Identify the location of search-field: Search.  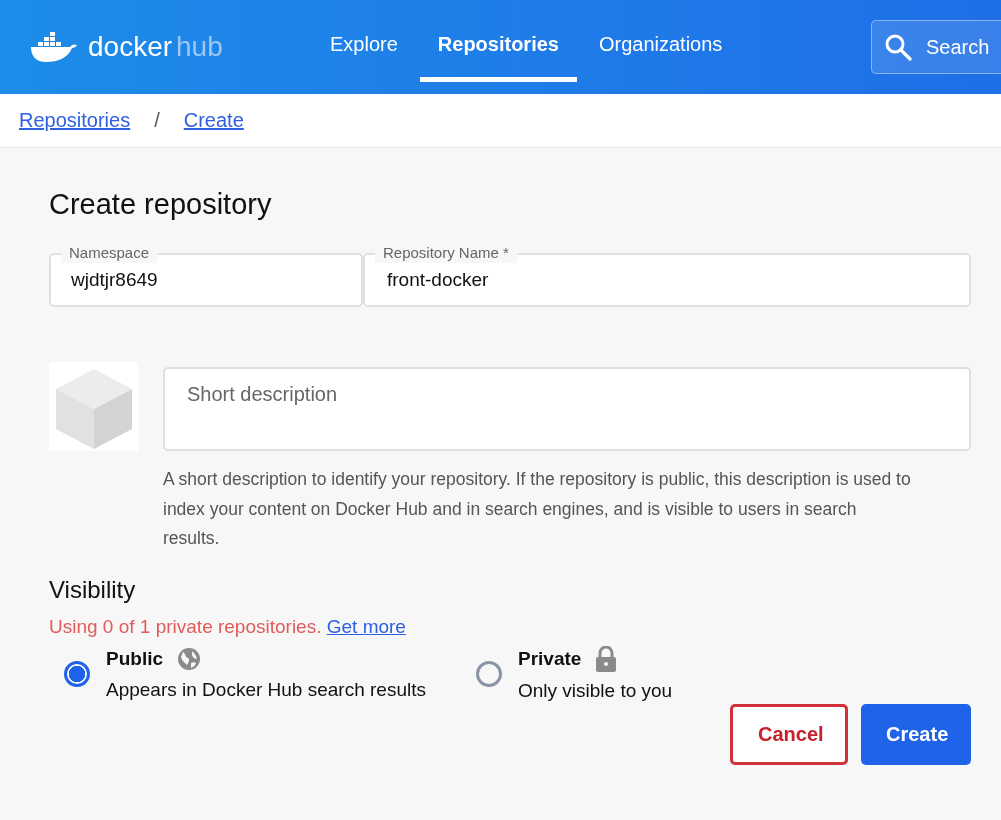
(936, 47).